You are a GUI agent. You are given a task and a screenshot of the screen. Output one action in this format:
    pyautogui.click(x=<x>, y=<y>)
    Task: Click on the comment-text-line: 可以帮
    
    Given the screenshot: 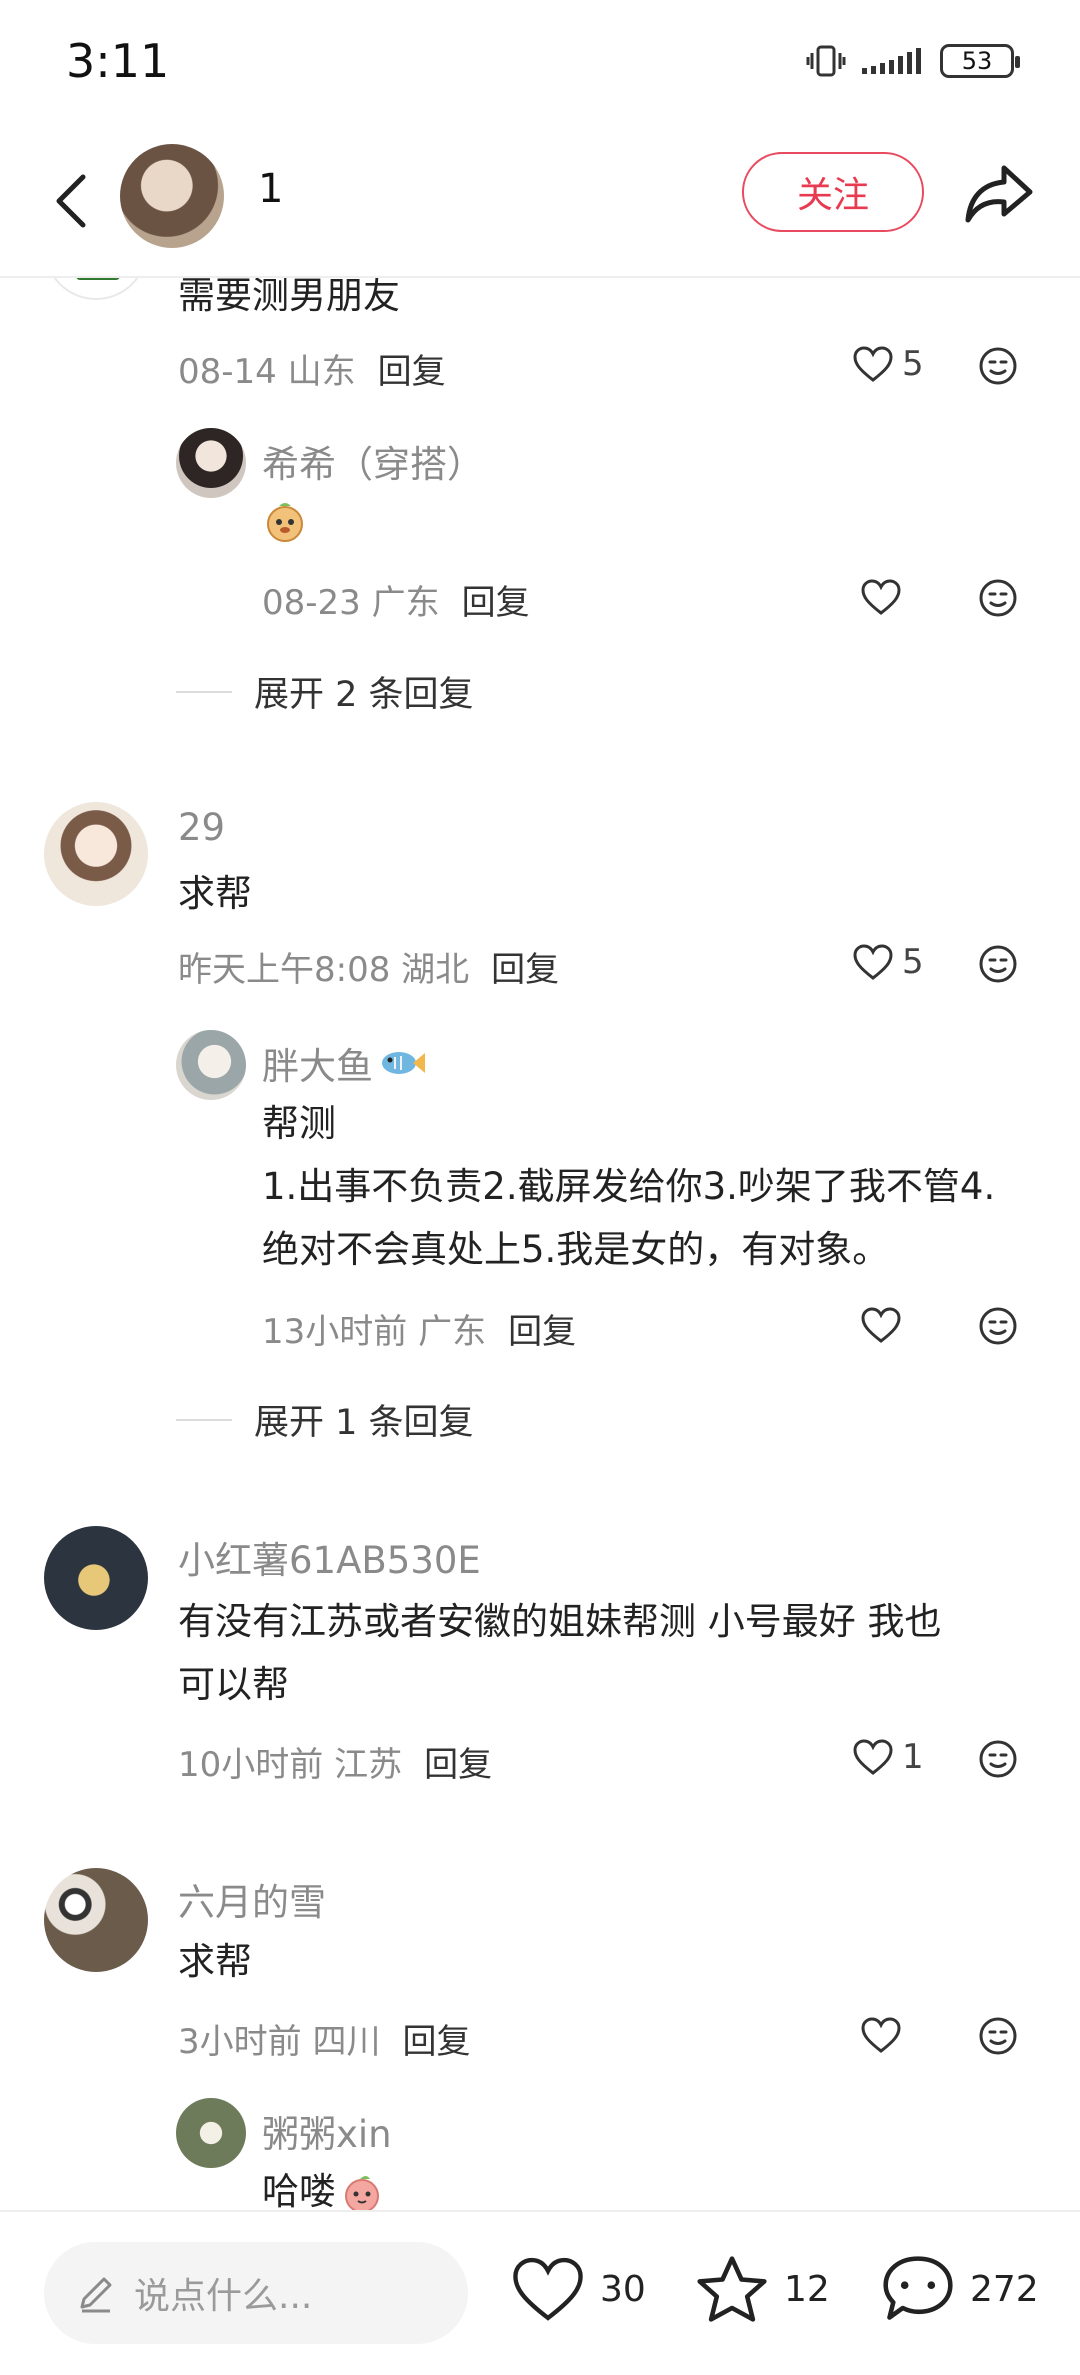 What is the action you would take?
    pyautogui.click(x=233, y=1684)
    